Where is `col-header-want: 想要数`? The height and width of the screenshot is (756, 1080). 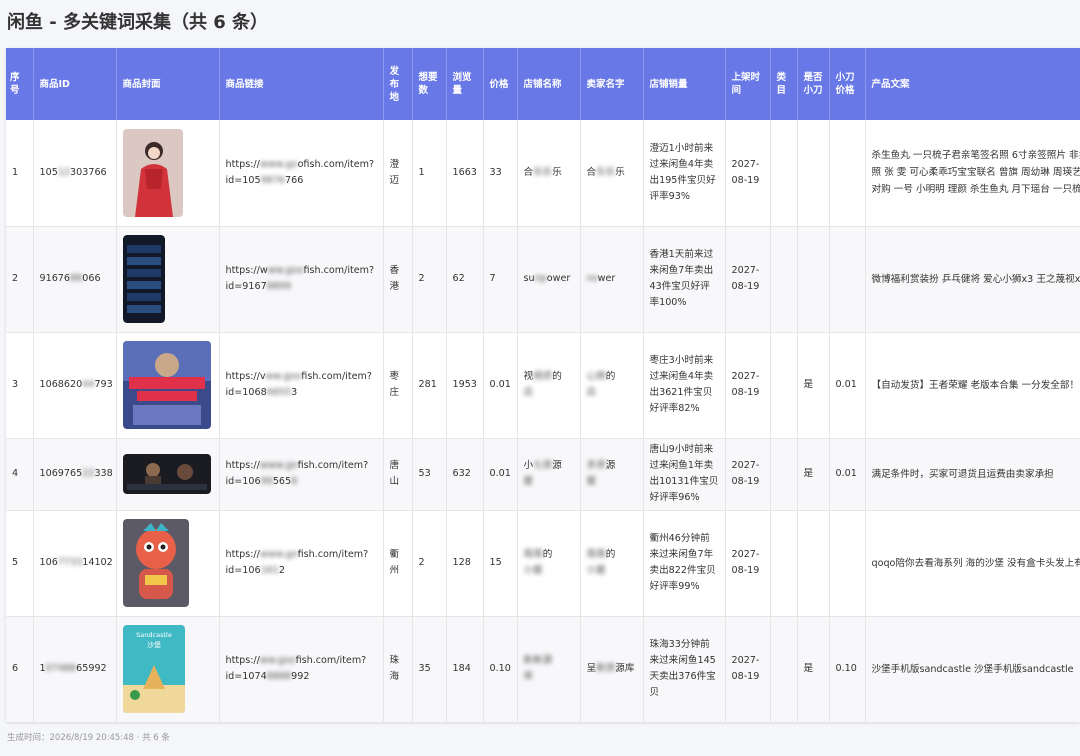
col-header-want: 想要数 is located at coordinates (429, 84).